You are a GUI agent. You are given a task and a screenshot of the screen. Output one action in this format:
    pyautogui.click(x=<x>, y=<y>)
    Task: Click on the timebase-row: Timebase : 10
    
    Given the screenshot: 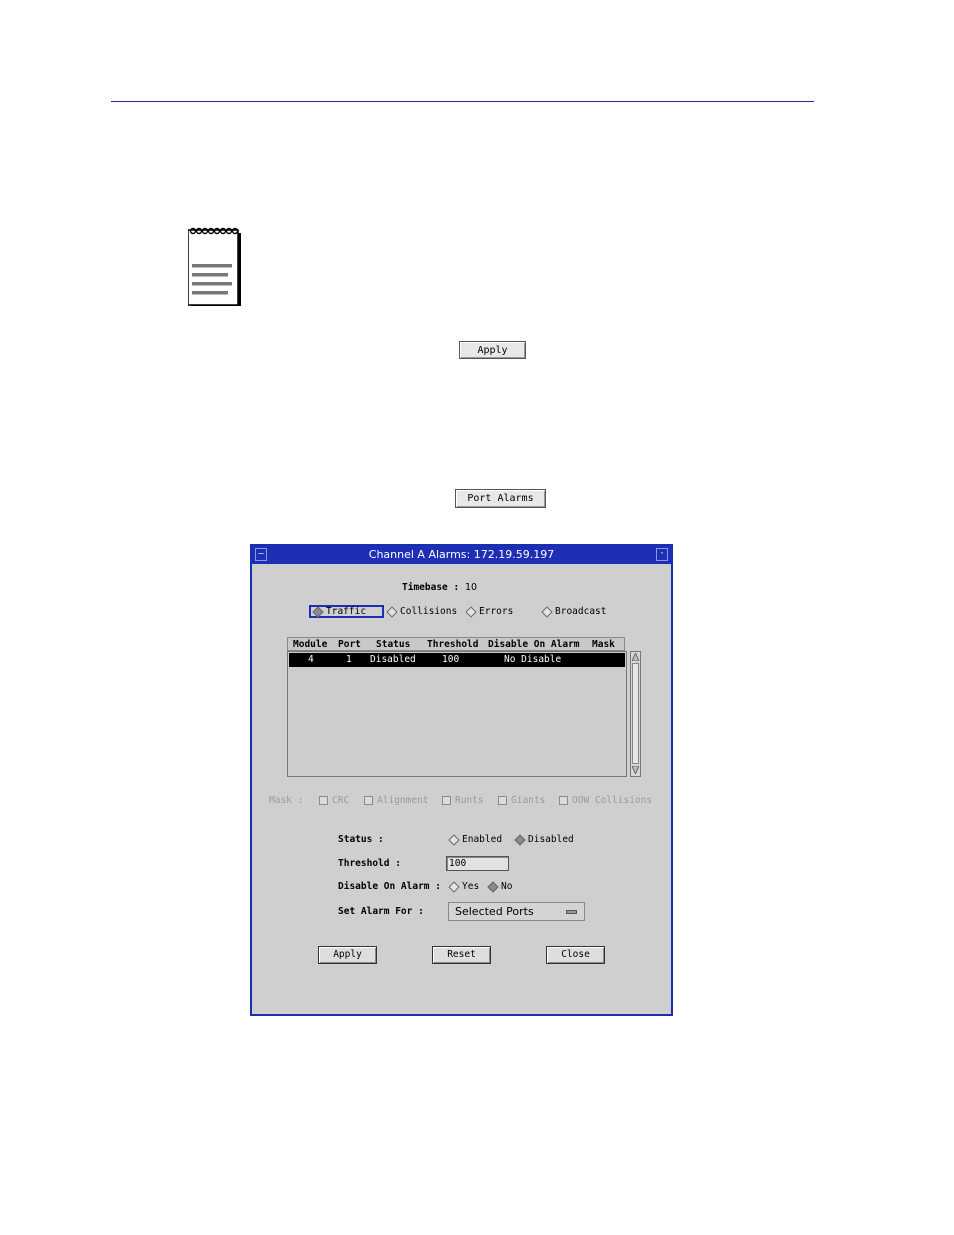 What is the action you would take?
    pyautogui.click(x=439, y=587)
    